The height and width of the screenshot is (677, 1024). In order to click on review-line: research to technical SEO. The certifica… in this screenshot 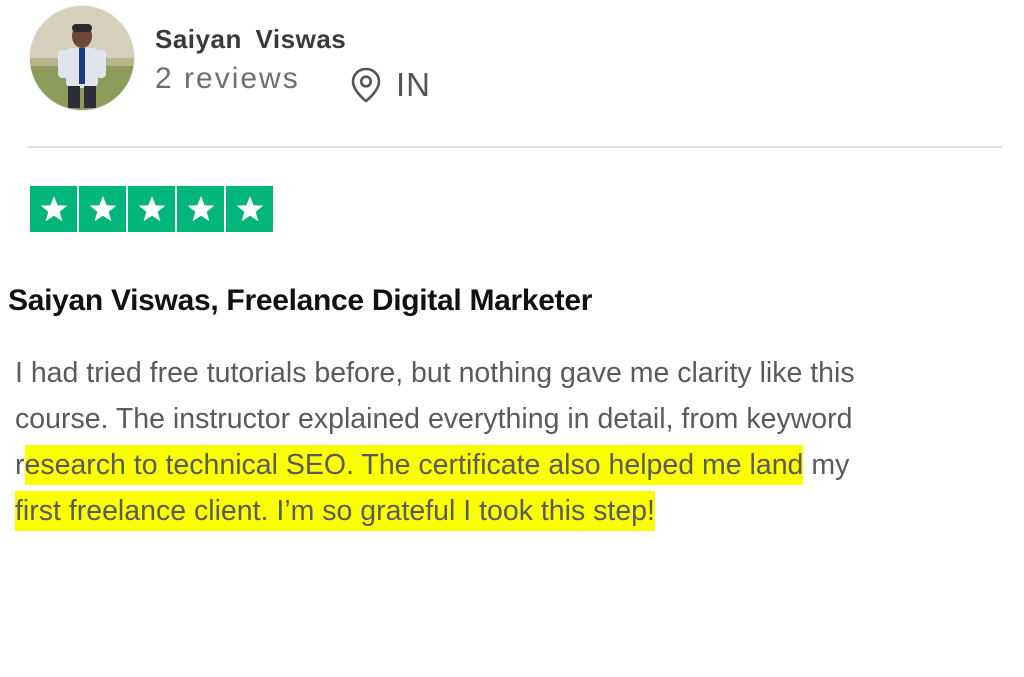, I will do `click(510, 465)`.